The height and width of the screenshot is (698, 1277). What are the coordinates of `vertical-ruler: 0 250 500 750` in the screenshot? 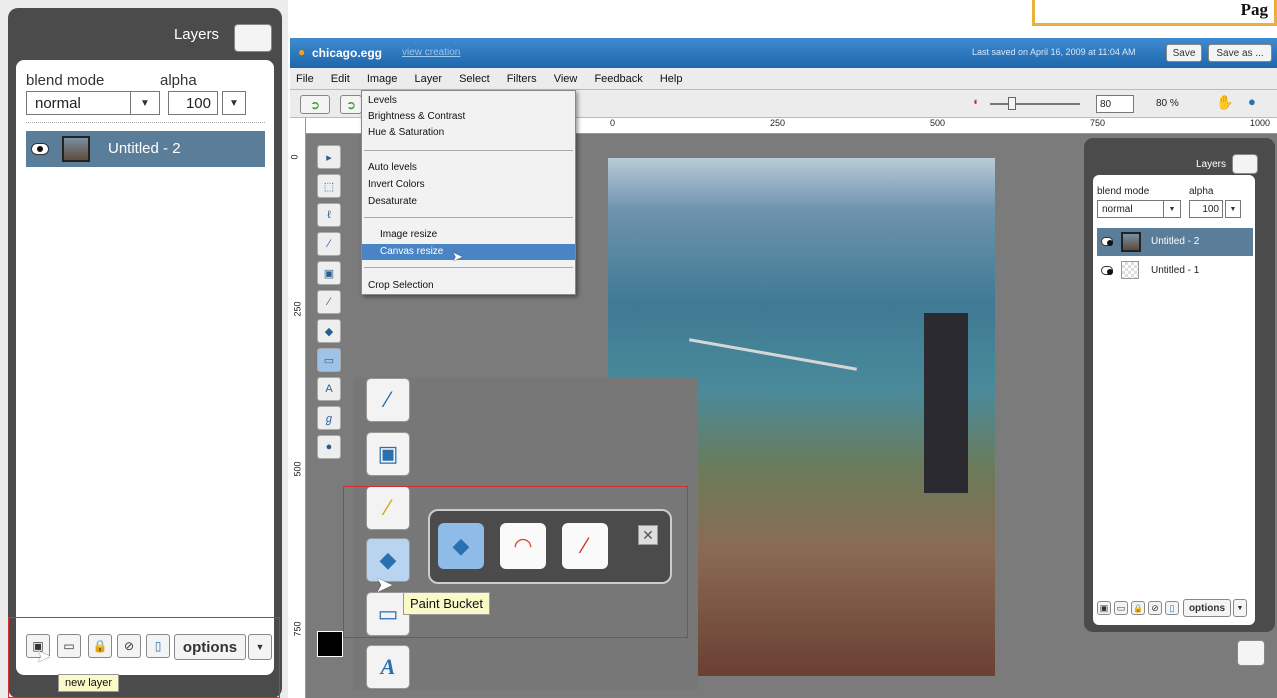 It's located at (298, 408).